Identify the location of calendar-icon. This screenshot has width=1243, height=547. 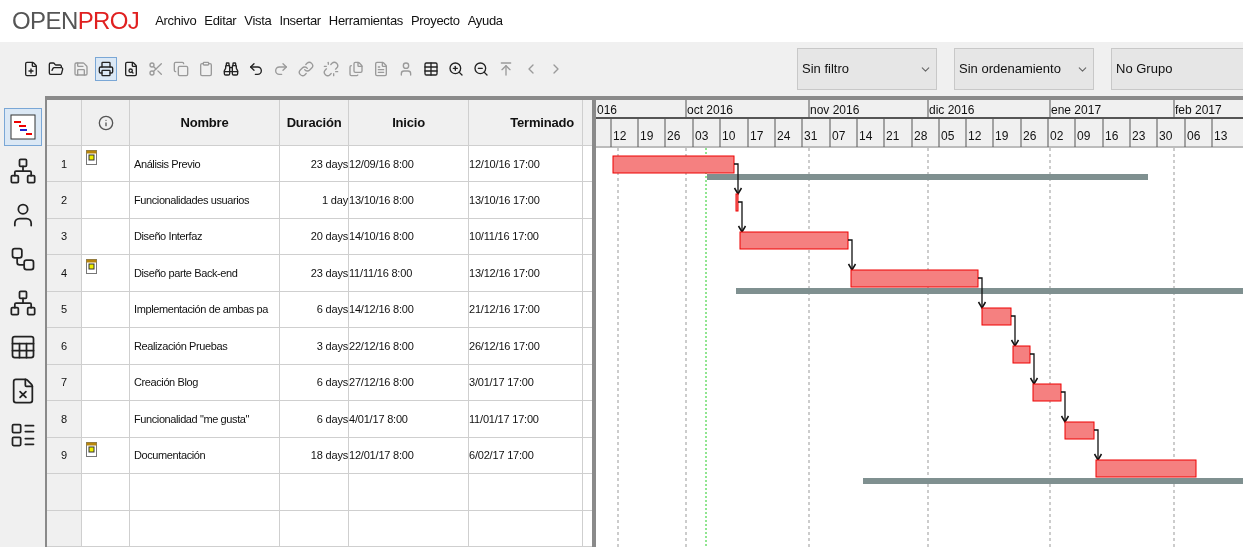
(91, 267).